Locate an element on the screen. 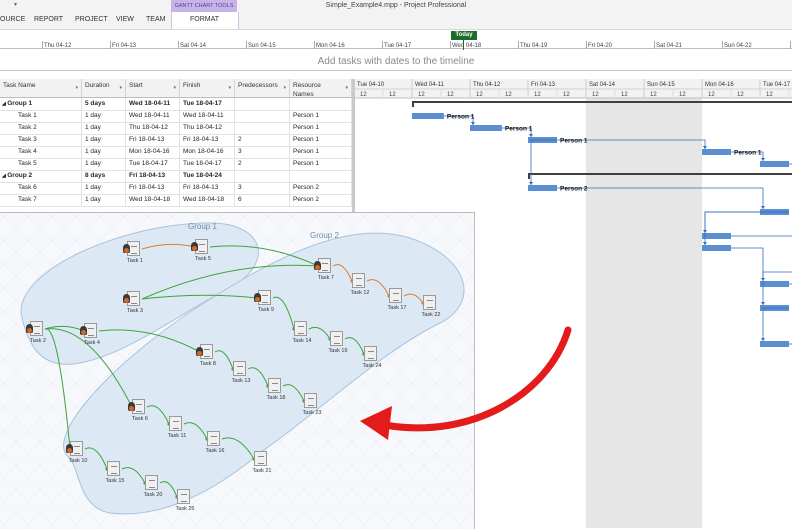  annotation-arrow-layer is located at coordinates (466, 383).